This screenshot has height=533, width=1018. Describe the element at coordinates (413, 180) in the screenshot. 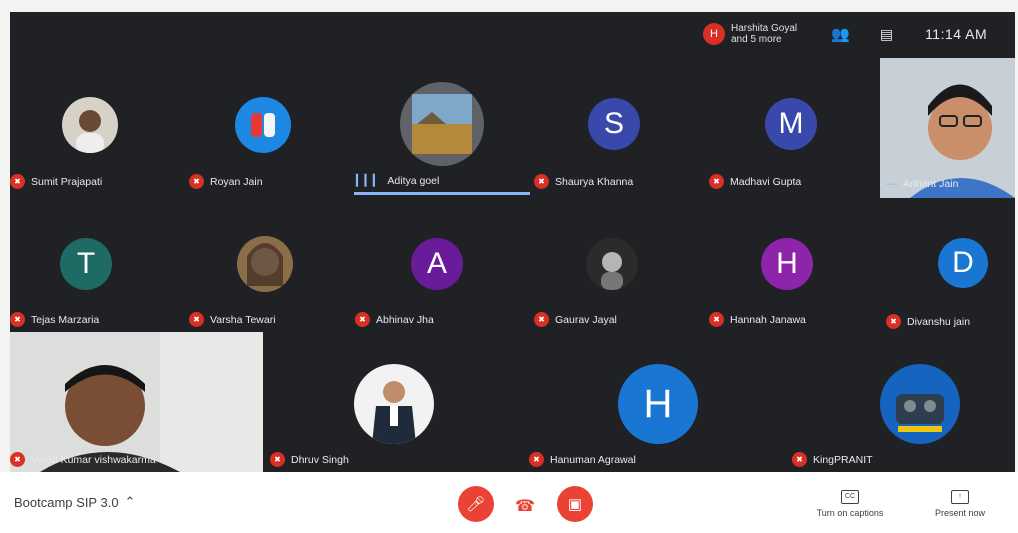

I see `participant-name: Aditya goel` at that location.